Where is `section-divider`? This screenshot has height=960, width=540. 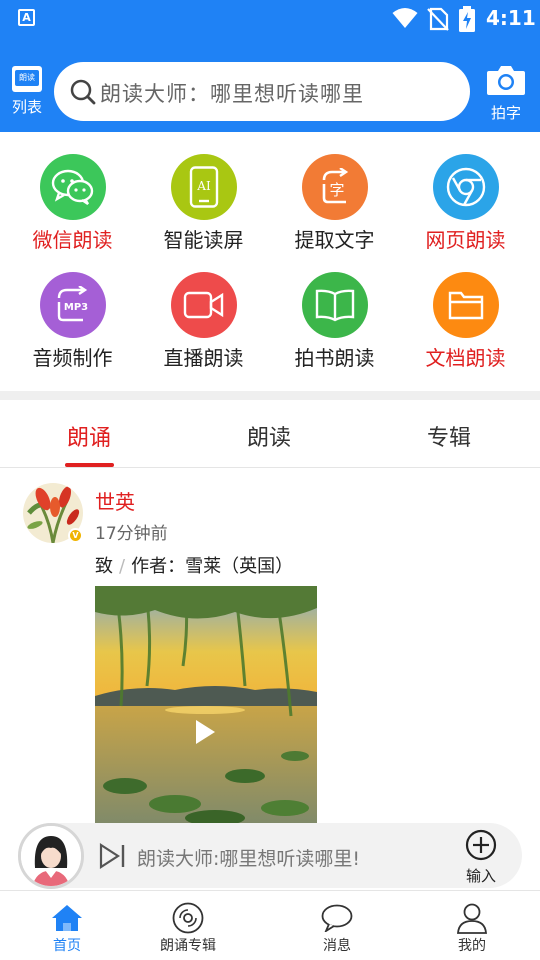 section-divider is located at coordinates (270, 395).